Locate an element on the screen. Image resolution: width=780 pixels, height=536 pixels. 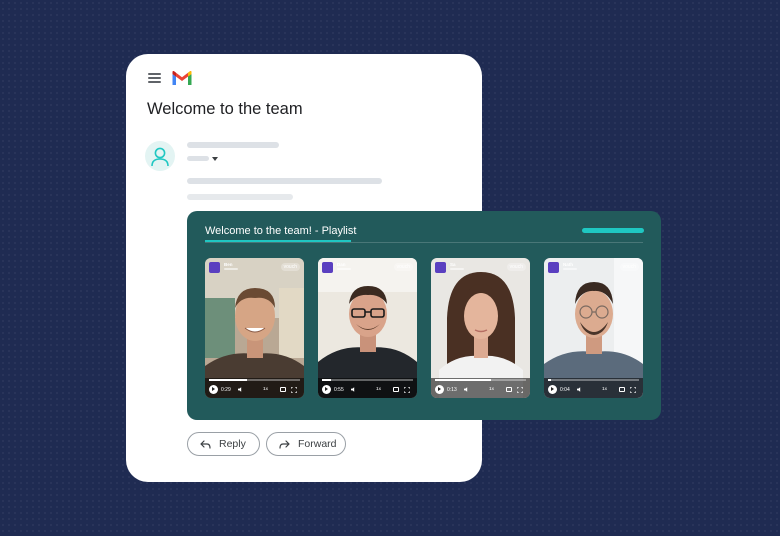
forward-button: Forward is located at coordinates (306, 444).